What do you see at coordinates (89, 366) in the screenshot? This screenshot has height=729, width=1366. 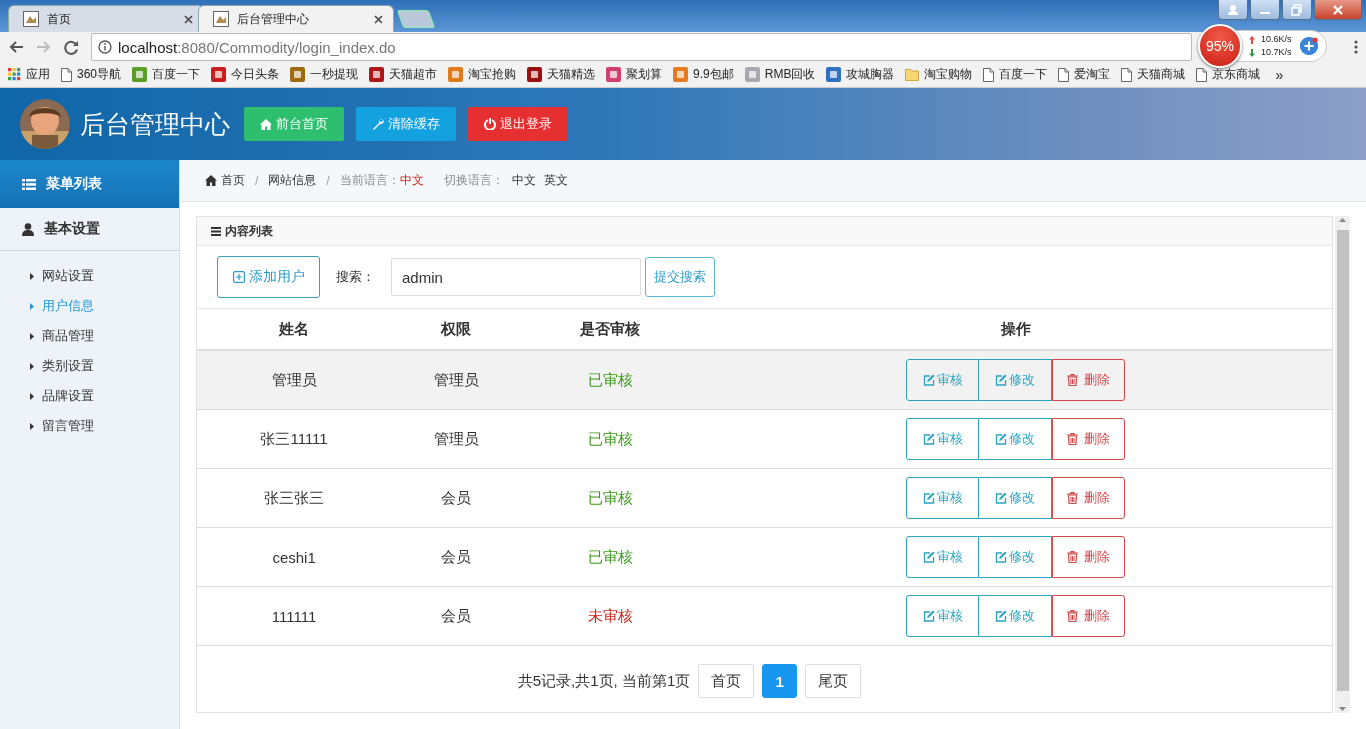 I see `sidebar-item: 类别设置` at bounding box center [89, 366].